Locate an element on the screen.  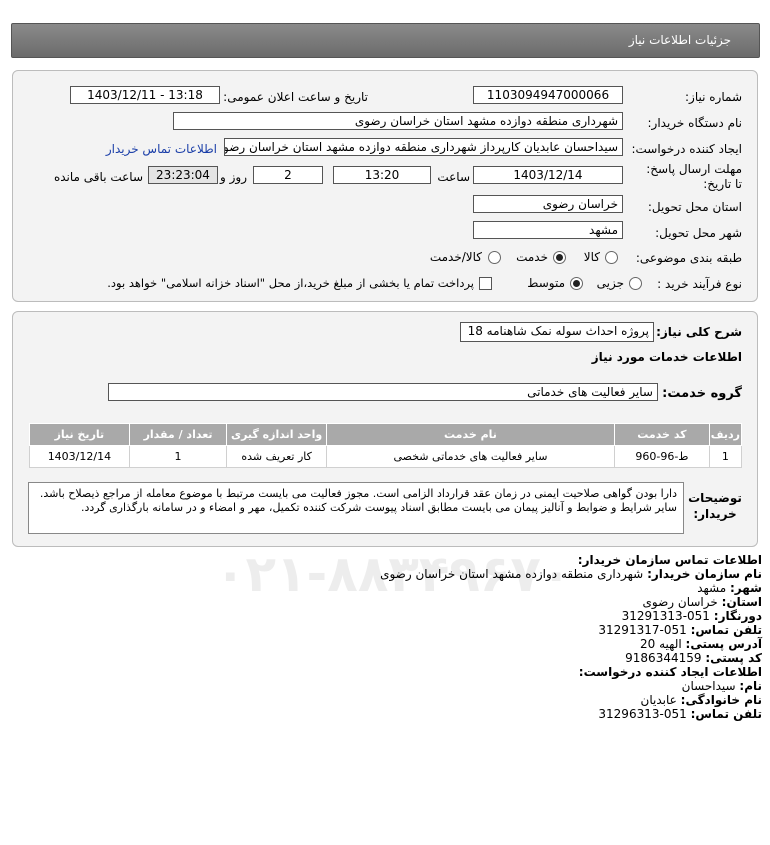
services-section-title: اطلاعات خدمات مورد نیاز is located at coordinates (666, 357).